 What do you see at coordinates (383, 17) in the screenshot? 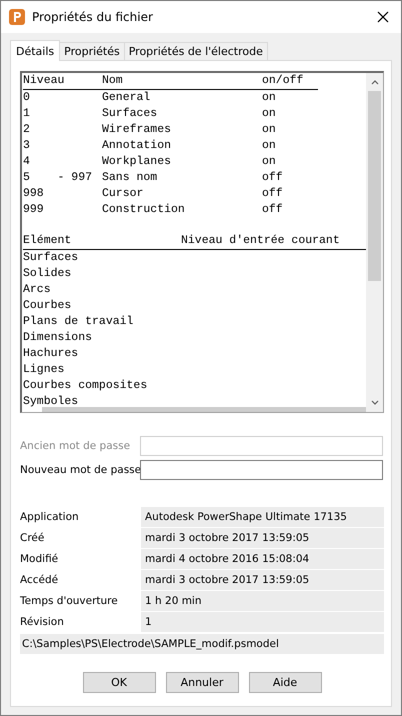
I see `close-icon` at bounding box center [383, 17].